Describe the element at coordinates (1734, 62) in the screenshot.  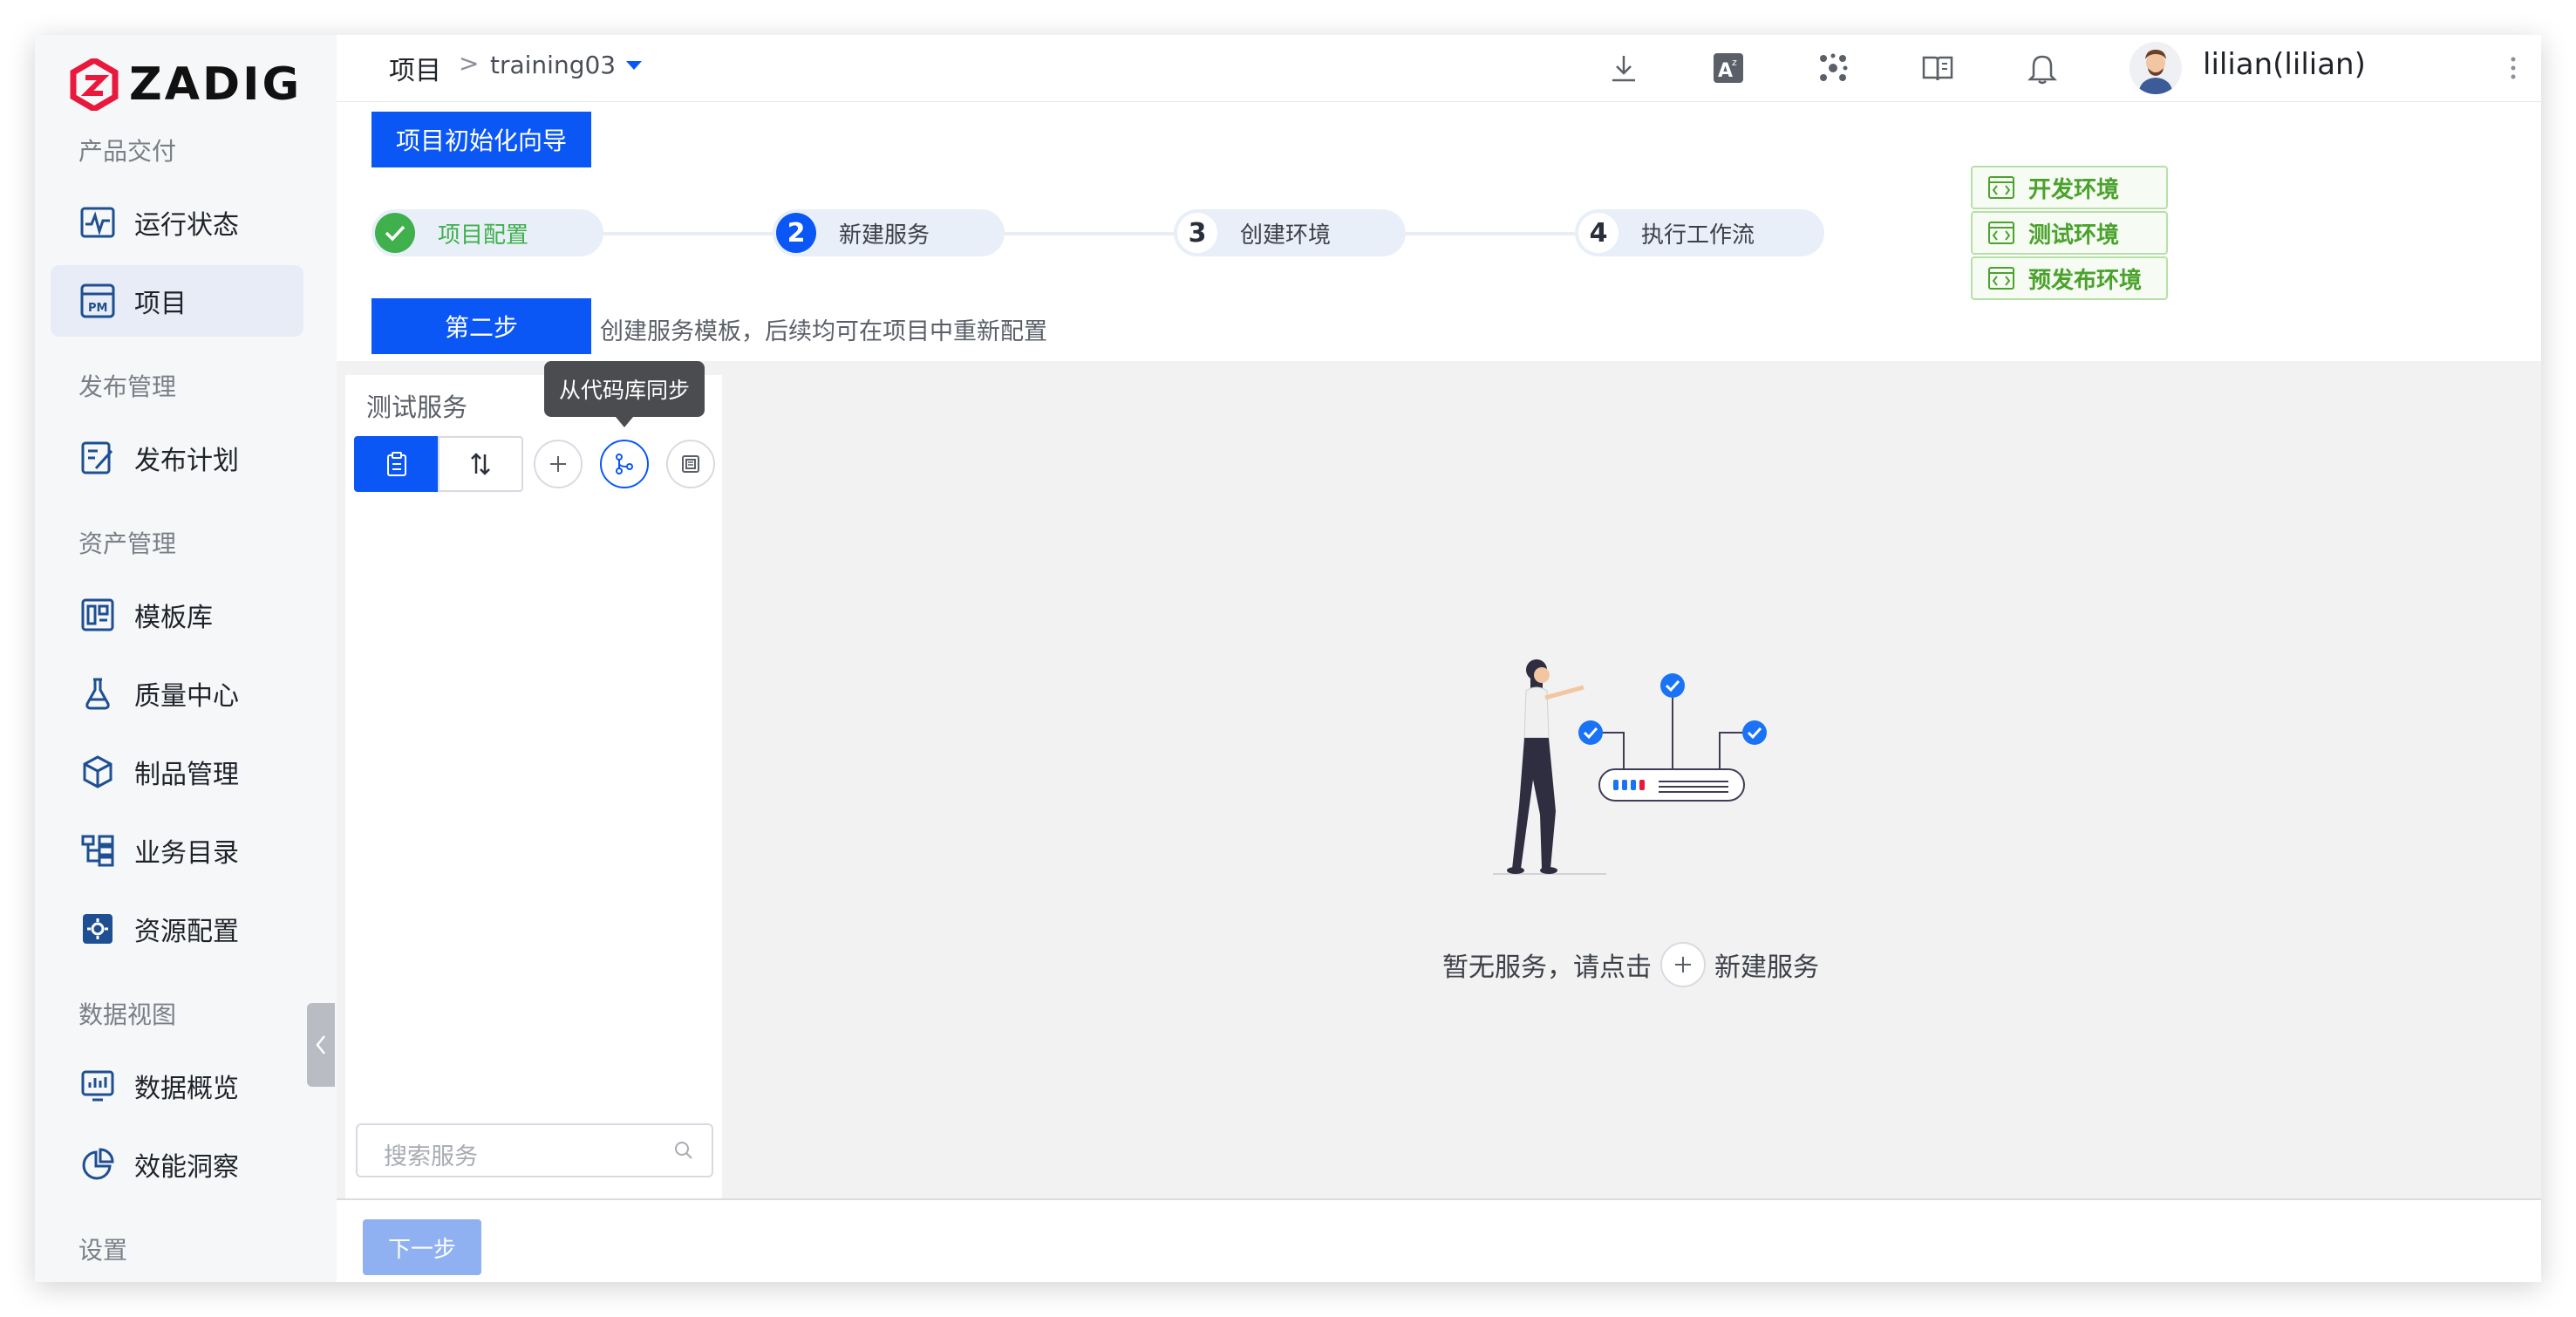
I see `svg-text: z` at that location.